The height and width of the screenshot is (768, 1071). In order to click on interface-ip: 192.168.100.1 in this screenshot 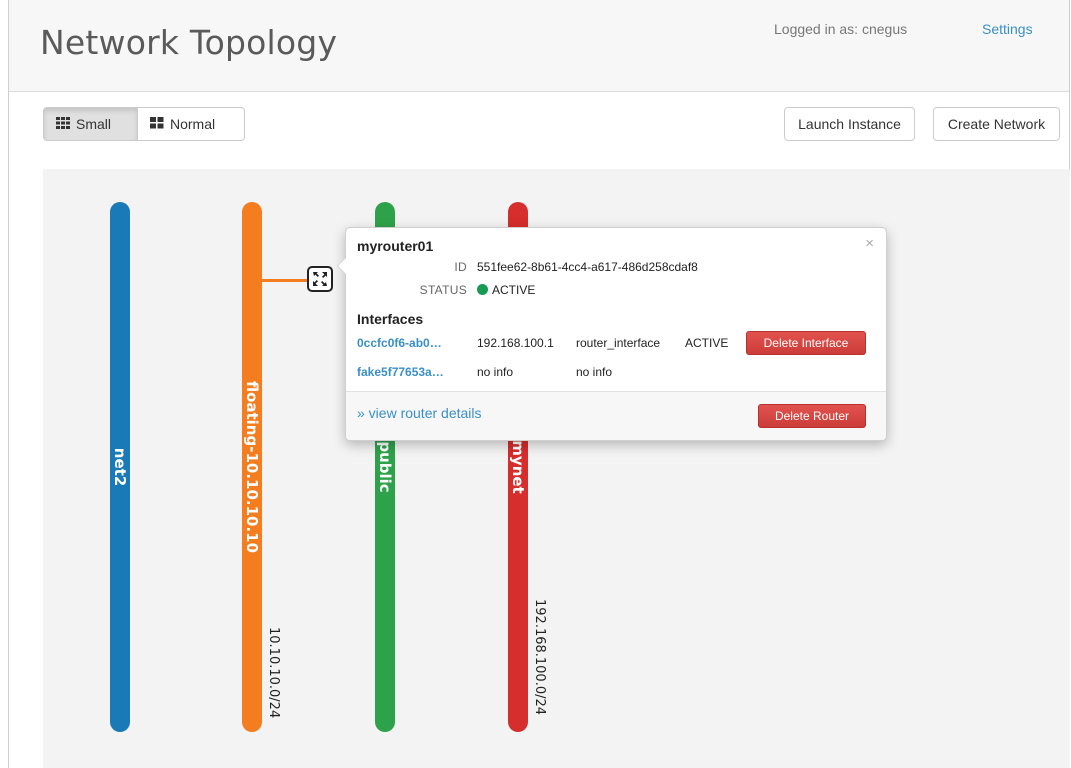, I will do `click(515, 343)`.